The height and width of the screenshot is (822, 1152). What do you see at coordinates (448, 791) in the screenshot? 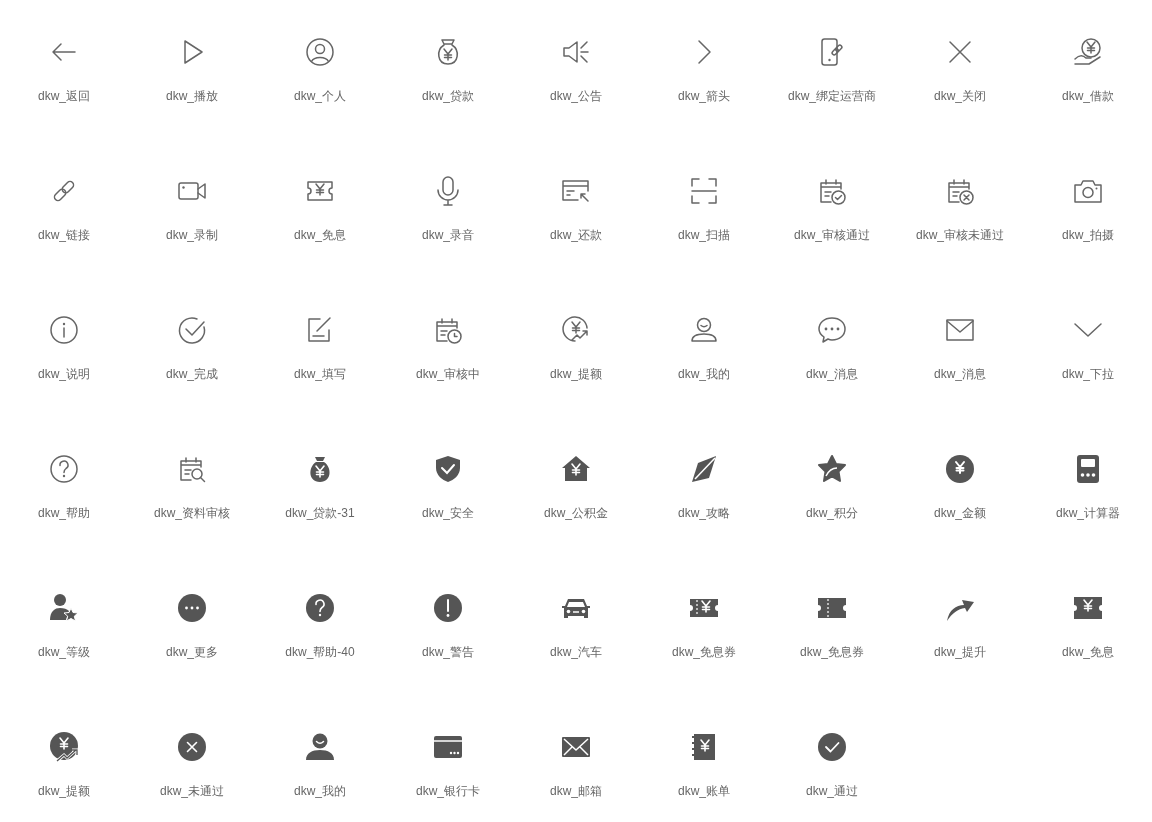
I see `icon-label: dkw_银行卡` at bounding box center [448, 791].